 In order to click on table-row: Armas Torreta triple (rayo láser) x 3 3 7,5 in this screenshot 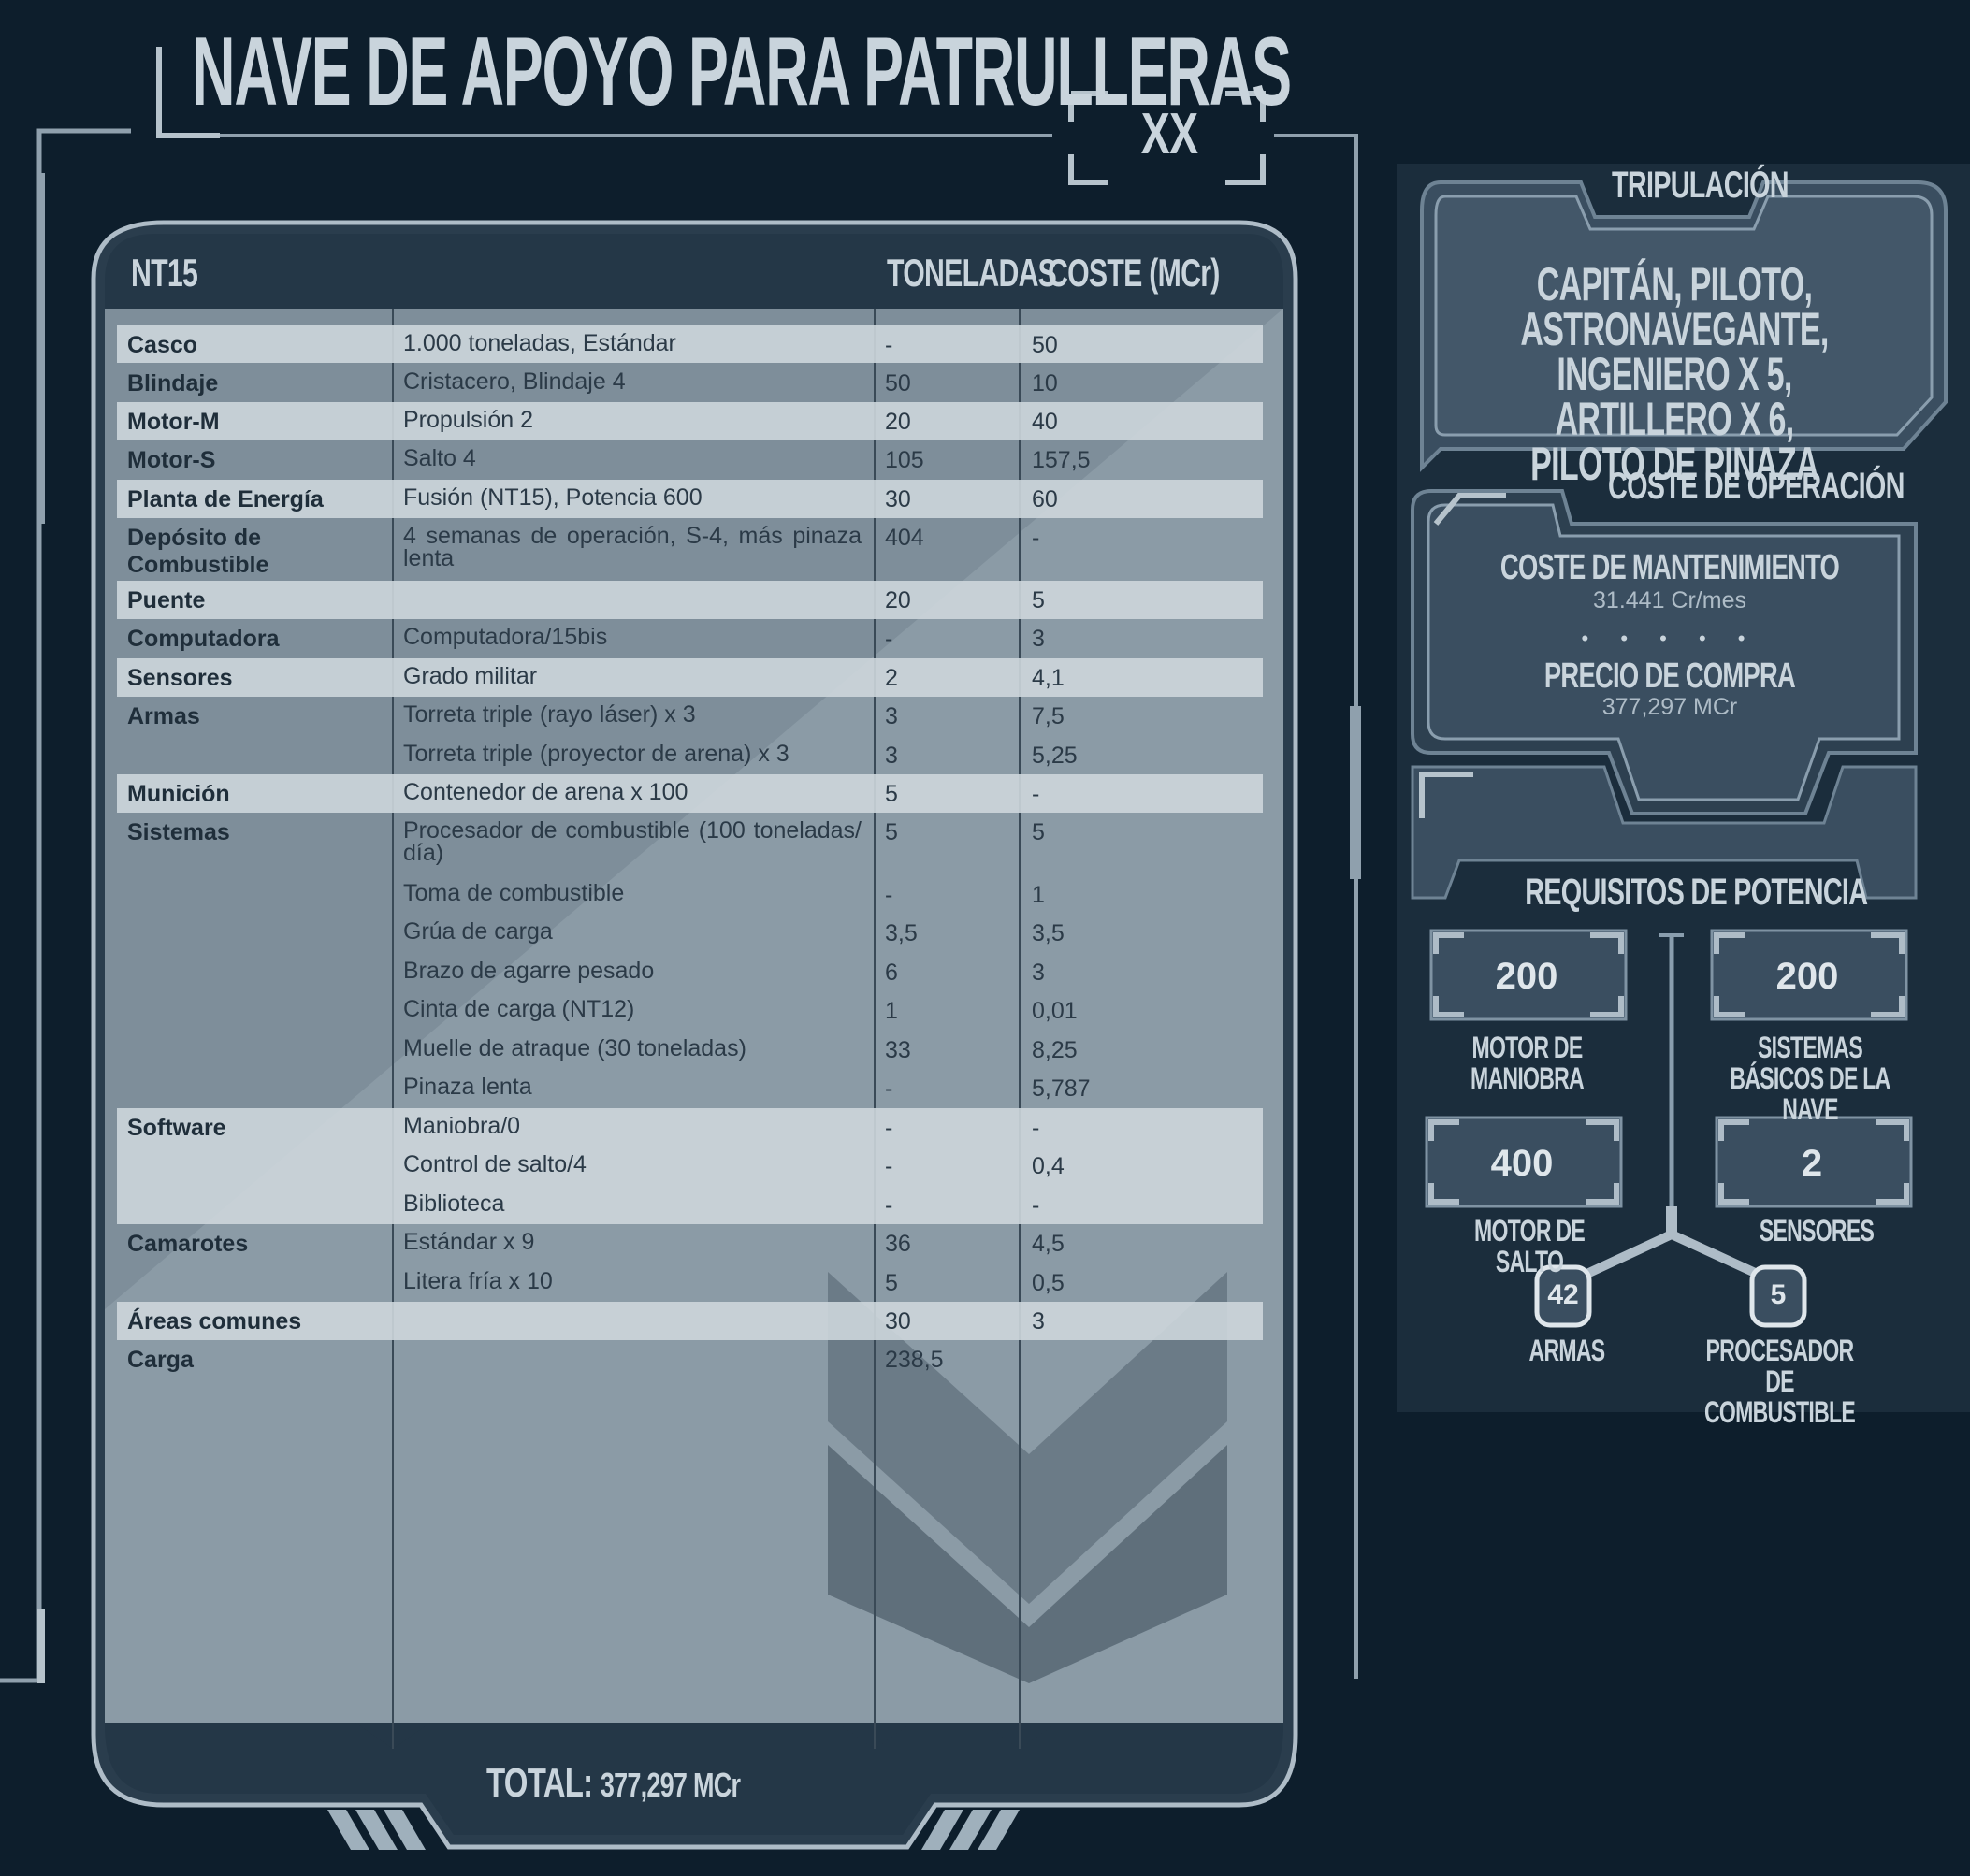, I will do `click(596, 715)`.